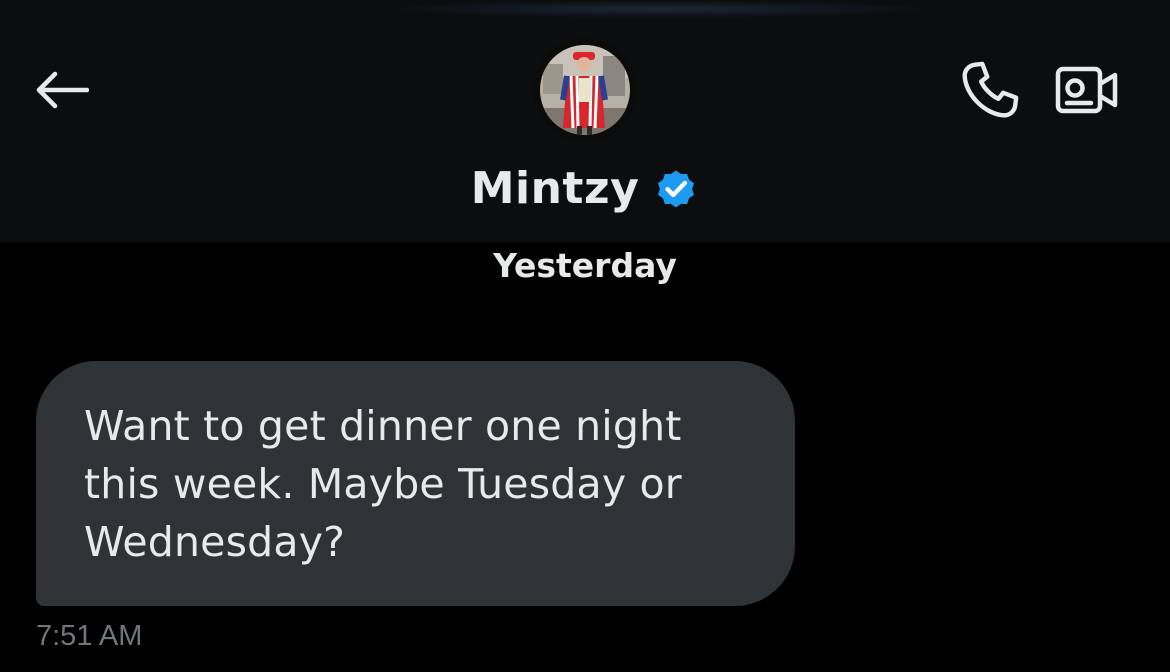  I want to click on back-button, so click(61, 90).